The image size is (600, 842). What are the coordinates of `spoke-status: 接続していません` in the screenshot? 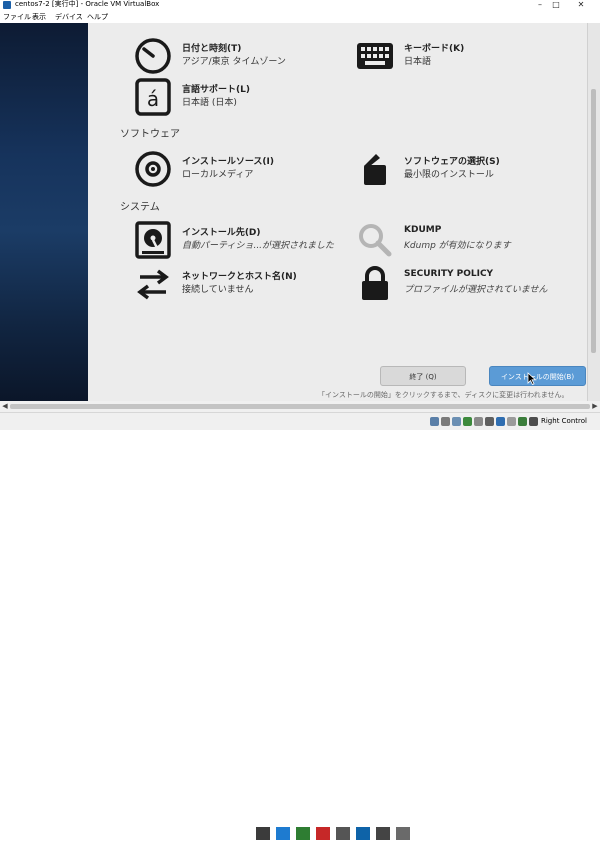 It's located at (218, 290).